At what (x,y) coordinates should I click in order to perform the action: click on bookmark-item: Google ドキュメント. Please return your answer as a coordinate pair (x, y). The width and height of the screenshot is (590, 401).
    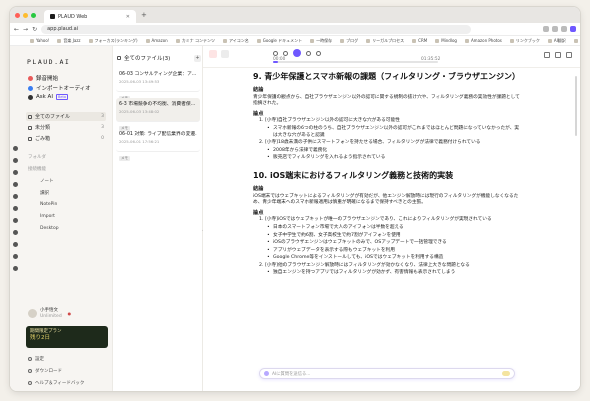
    Looking at the image, I should click on (279, 41).